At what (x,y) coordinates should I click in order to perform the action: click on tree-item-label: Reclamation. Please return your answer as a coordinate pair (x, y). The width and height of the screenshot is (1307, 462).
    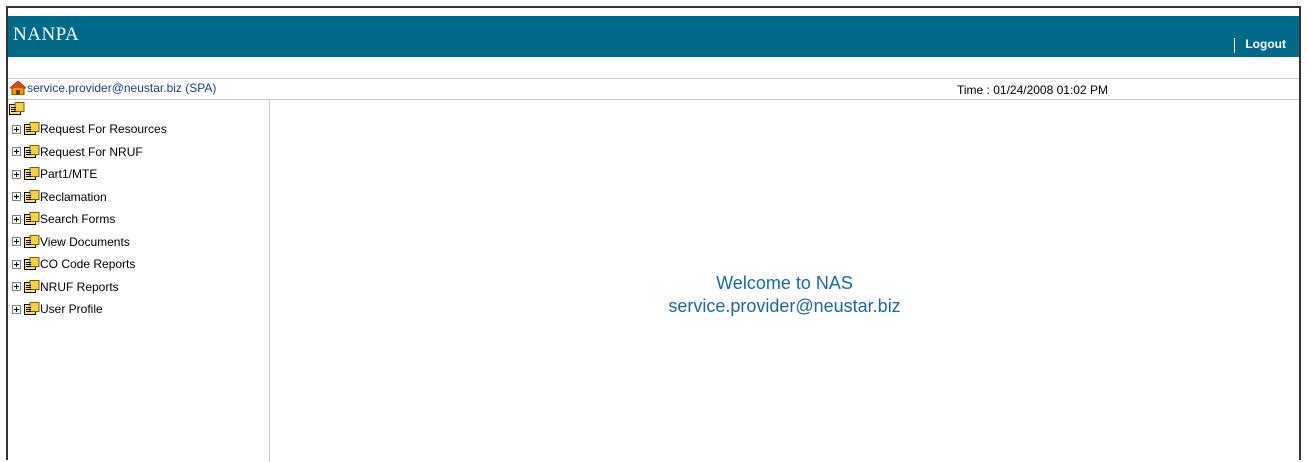
    Looking at the image, I should click on (73, 196).